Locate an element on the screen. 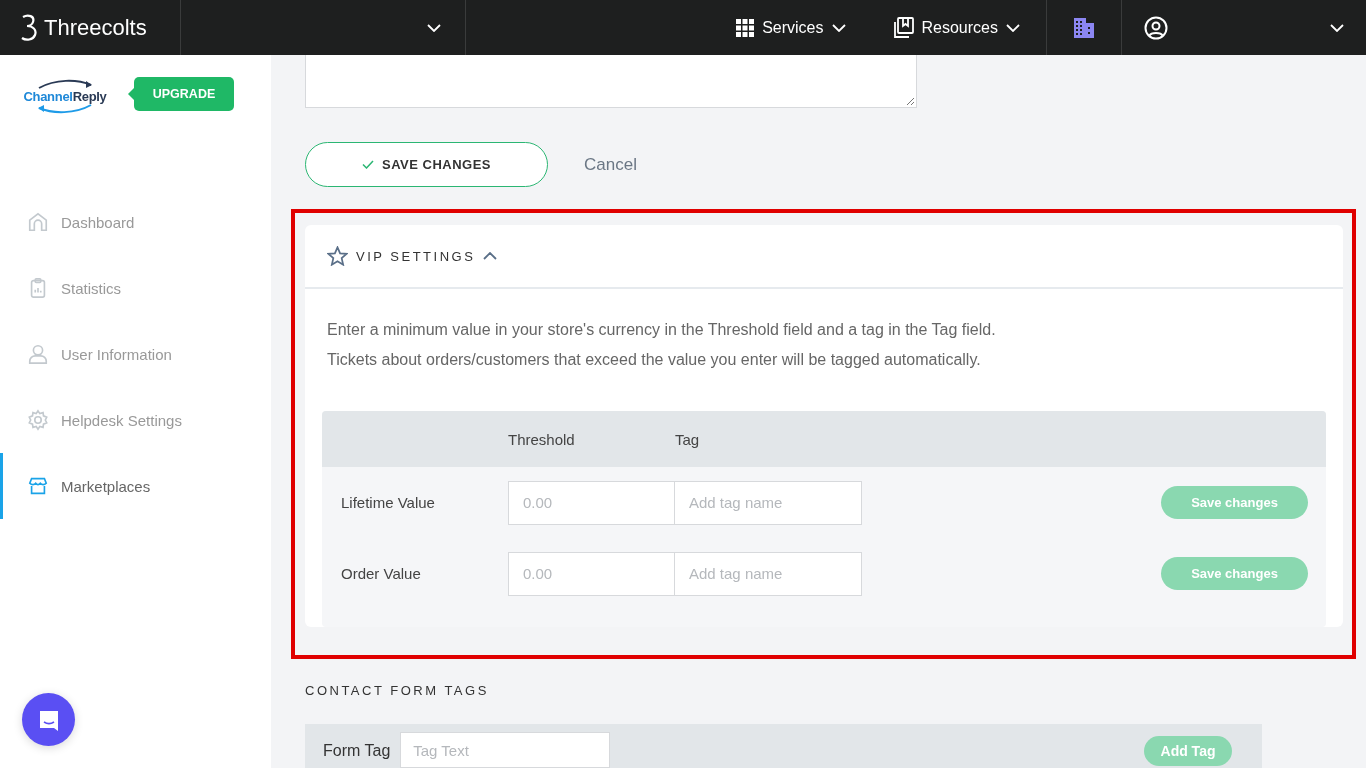  bookmark-book-icon is located at coordinates (902, 27).